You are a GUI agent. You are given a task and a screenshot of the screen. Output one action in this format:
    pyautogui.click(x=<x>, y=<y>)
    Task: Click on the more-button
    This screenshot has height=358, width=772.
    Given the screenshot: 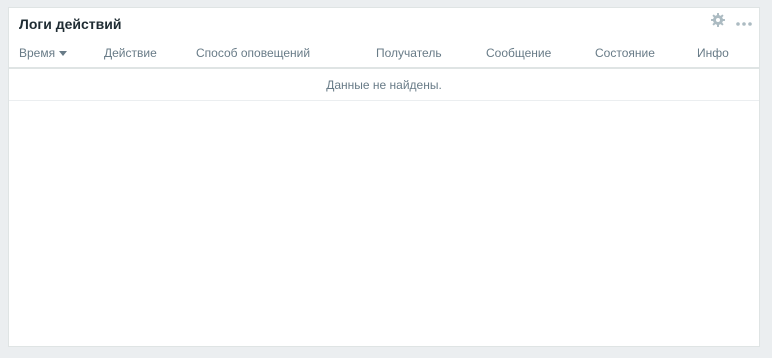 What is the action you would take?
    pyautogui.click(x=744, y=22)
    